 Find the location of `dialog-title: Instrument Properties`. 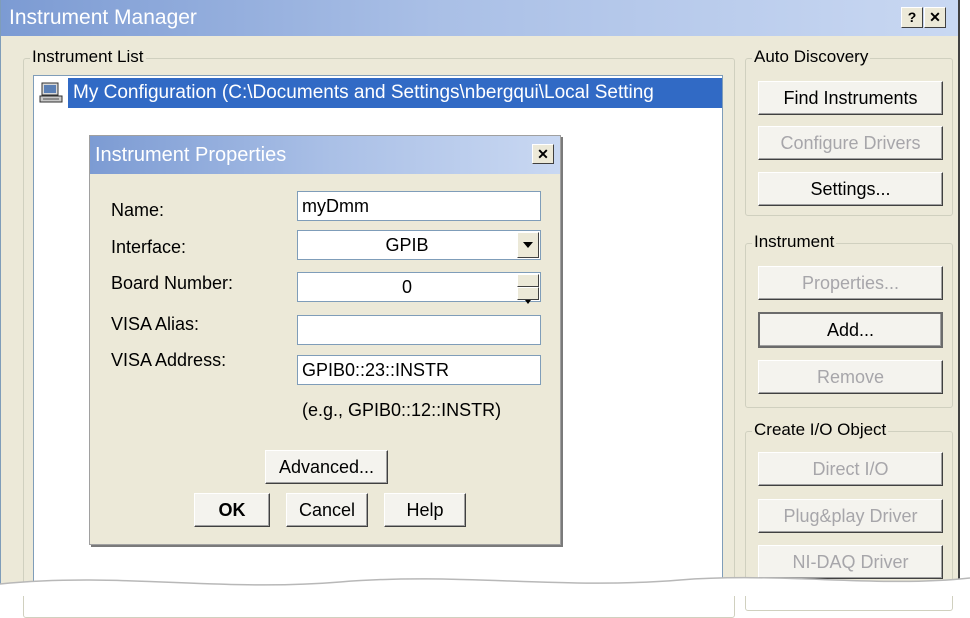

dialog-title: Instrument Properties is located at coordinates (191, 155).